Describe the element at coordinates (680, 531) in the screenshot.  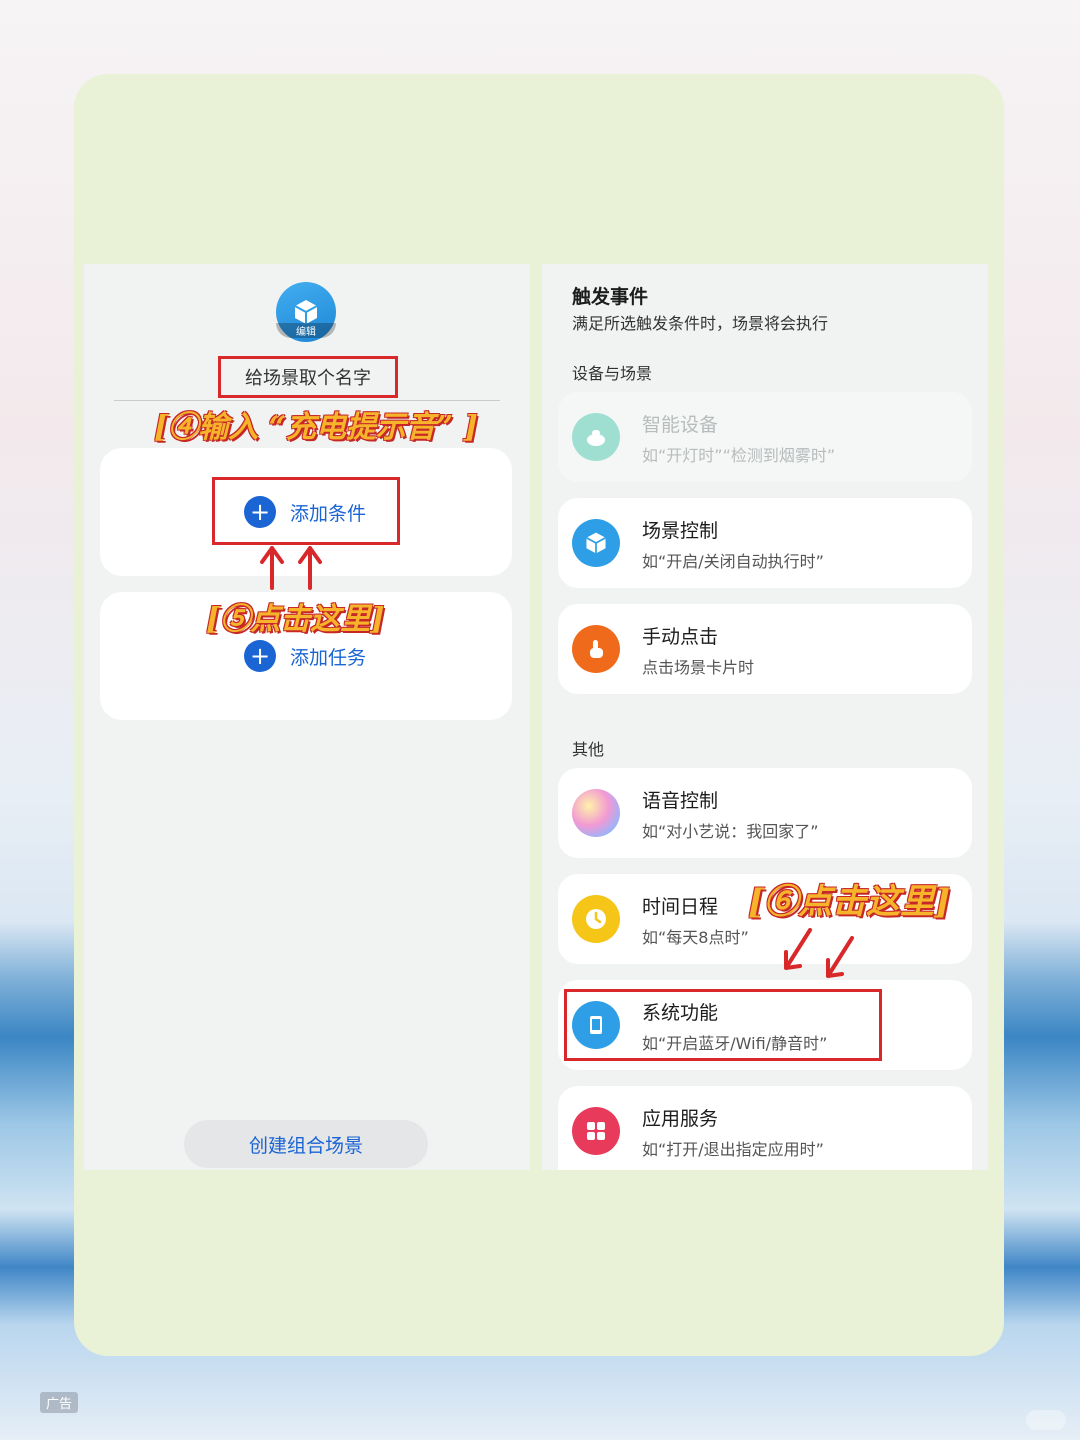
I see `item-title: 场景控制` at that location.